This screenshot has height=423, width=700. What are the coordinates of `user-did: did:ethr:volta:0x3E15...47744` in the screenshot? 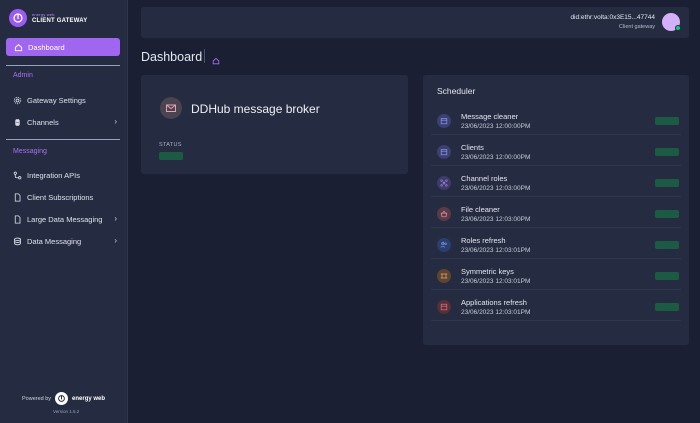 It's located at (612, 17).